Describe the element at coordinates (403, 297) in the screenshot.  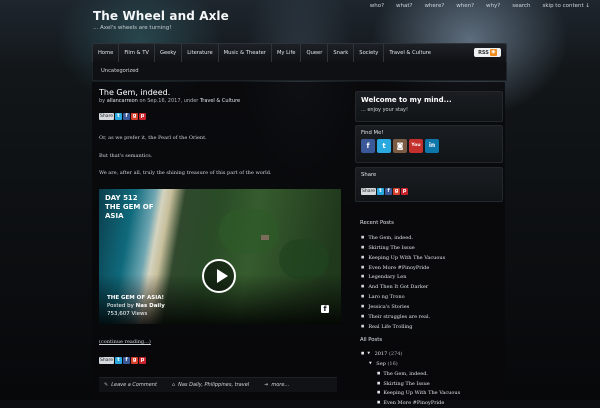
I see `list-item: Laro ng Trono` at that location.